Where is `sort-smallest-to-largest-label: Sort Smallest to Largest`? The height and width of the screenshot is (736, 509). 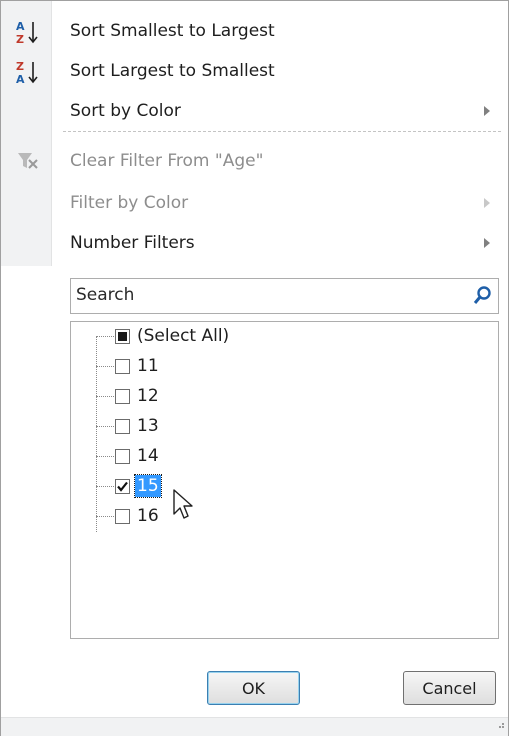 sort-smallest-to-largest-label: Sort Smallest to Largest is located at coordinates (172, 31).